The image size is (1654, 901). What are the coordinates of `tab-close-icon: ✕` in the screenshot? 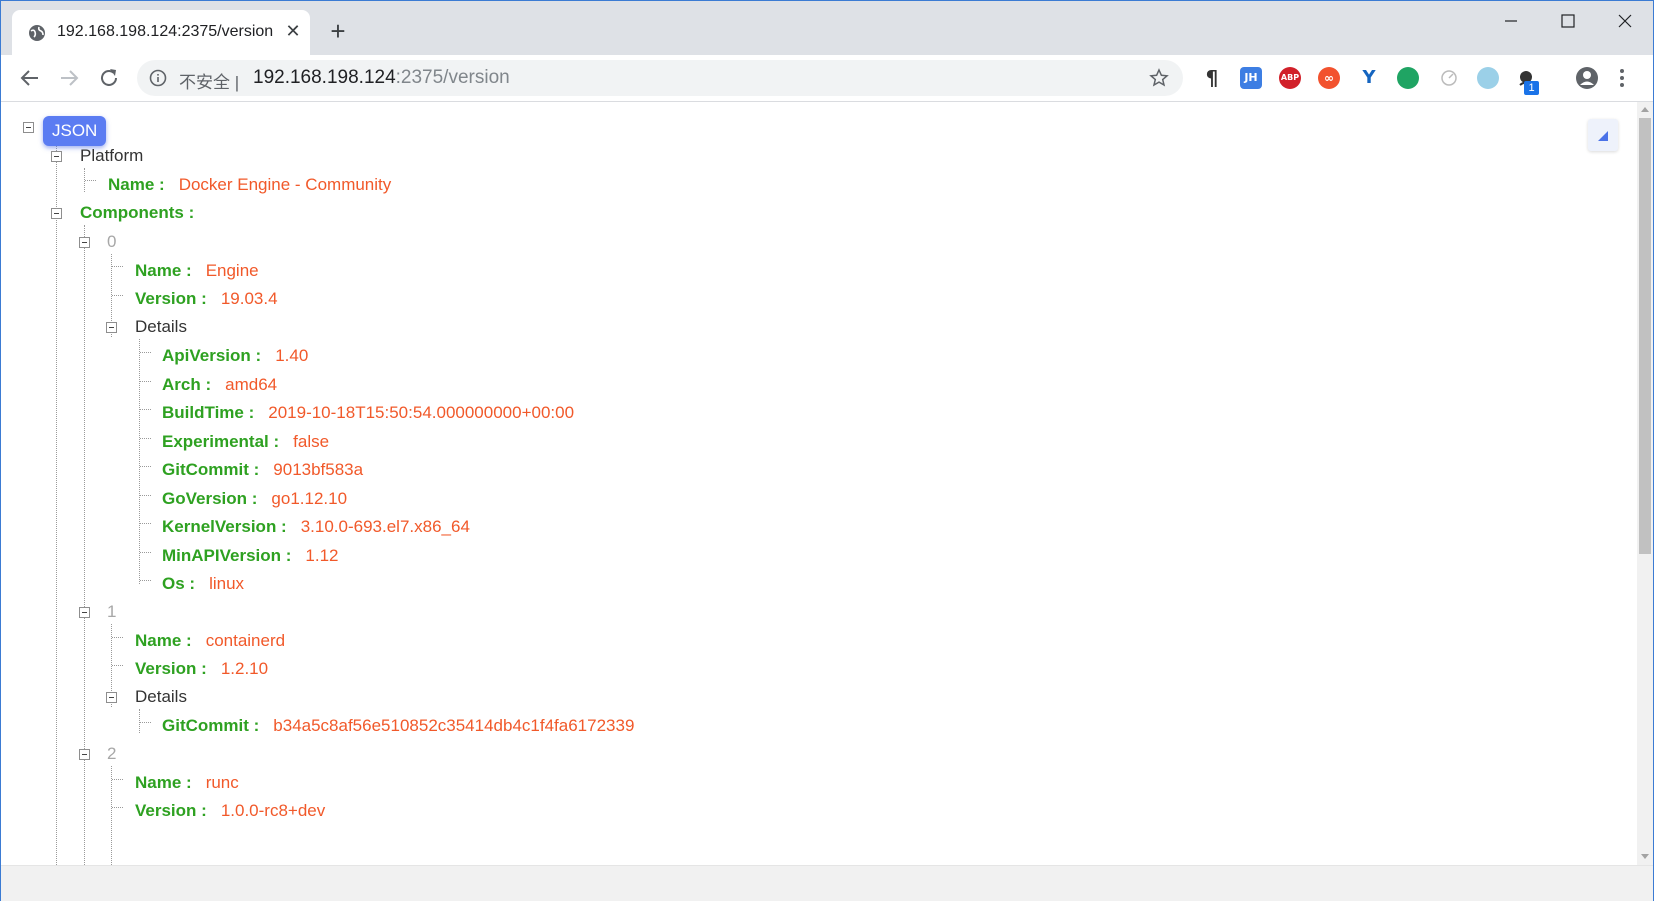 It's located at (293, 31).